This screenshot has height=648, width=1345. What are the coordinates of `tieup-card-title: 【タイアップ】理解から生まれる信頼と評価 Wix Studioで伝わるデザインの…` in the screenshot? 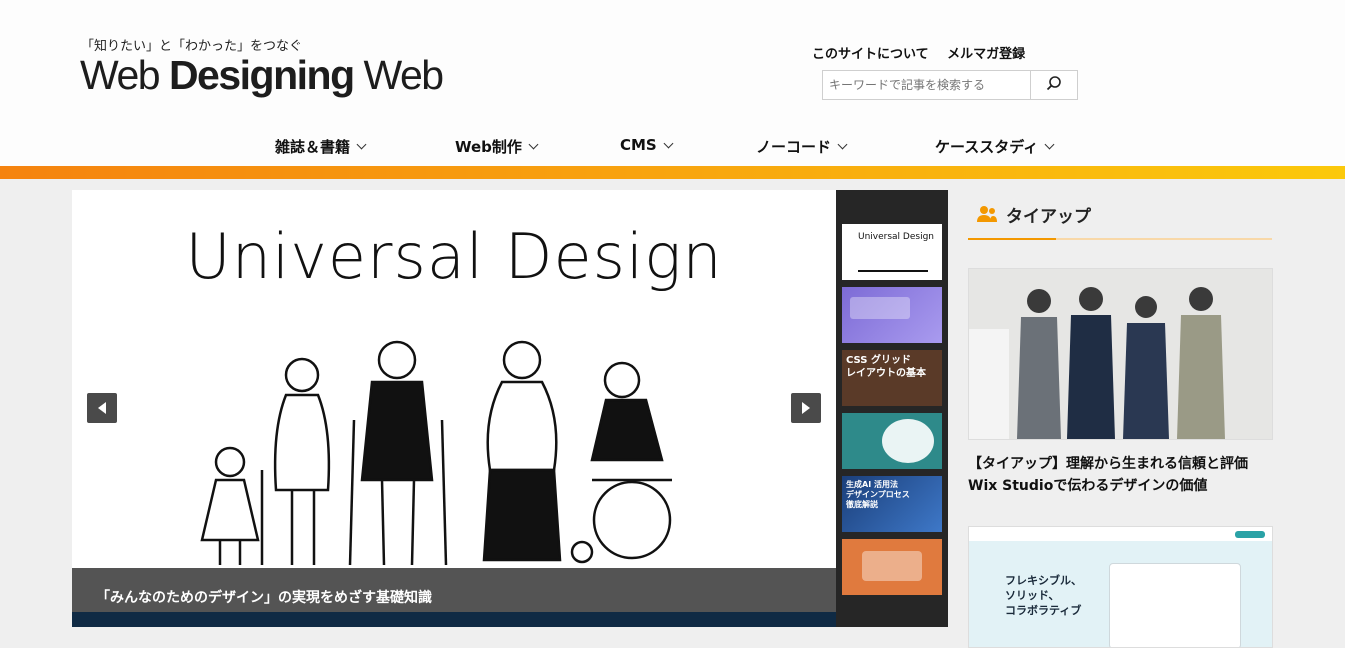 It's located at (1123, 475).